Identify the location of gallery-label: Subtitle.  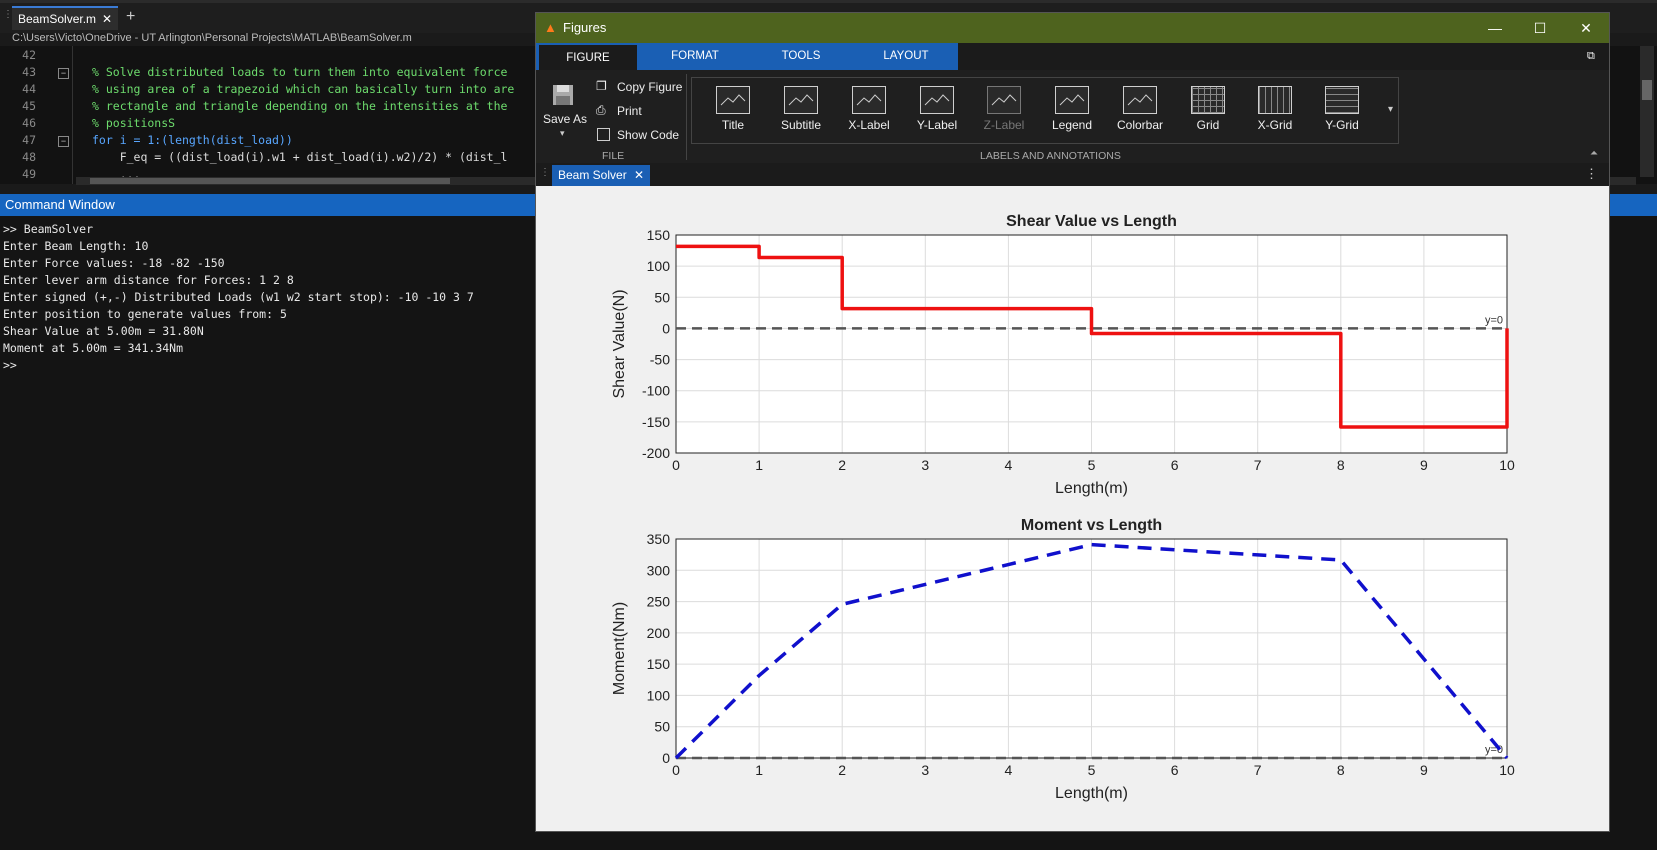
(801, 125).